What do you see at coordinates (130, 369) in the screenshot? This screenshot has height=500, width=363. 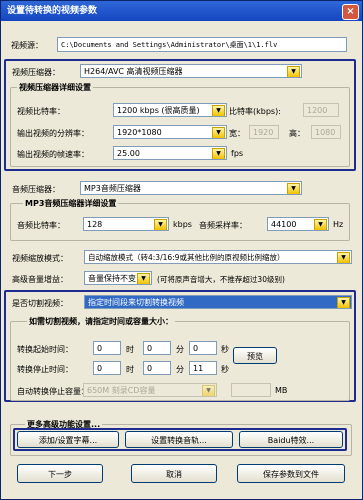 I see `stop-hour-unit: 时` at bounding box center [130, 369].